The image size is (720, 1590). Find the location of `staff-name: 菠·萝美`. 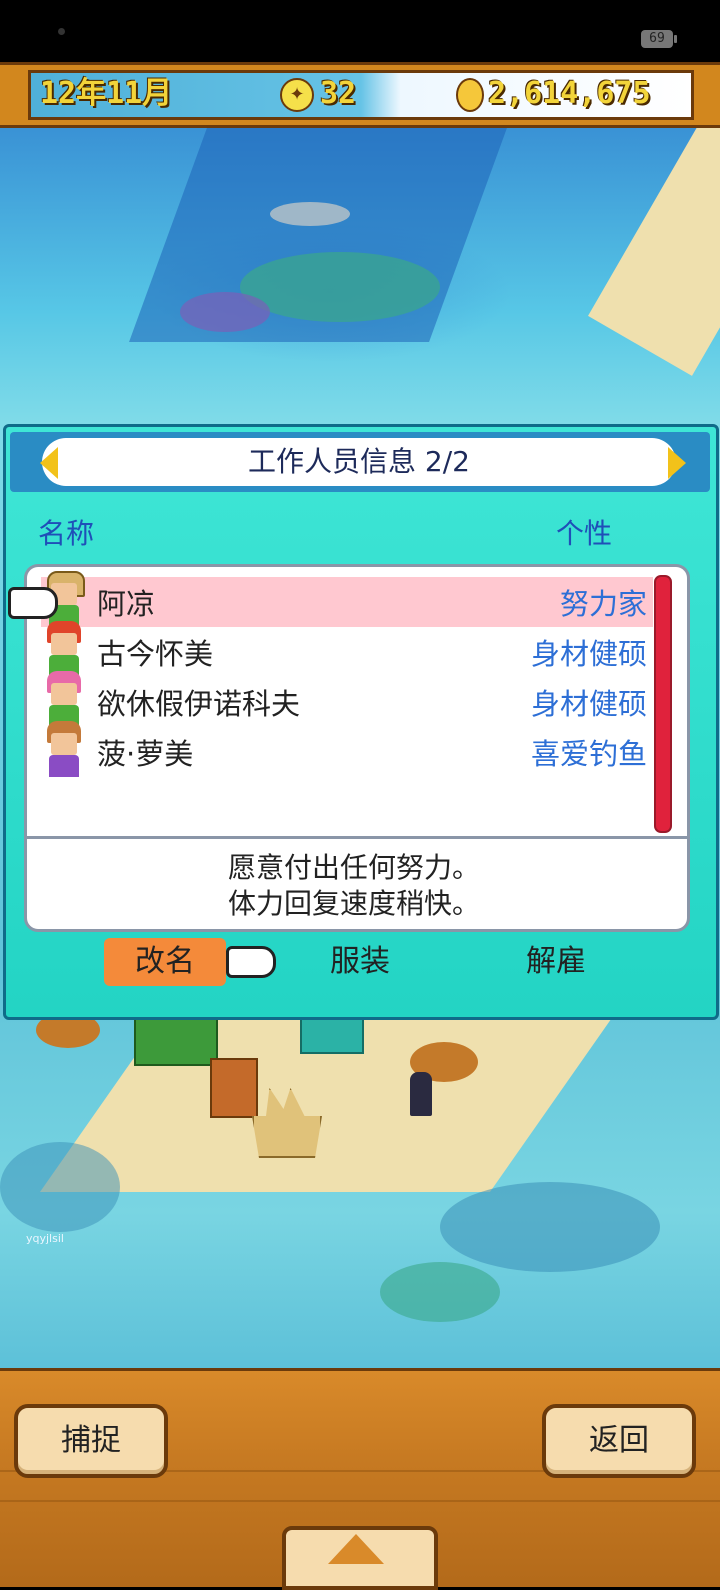

staff-name: 菠·萝美 is located at coordinates (145, 754).